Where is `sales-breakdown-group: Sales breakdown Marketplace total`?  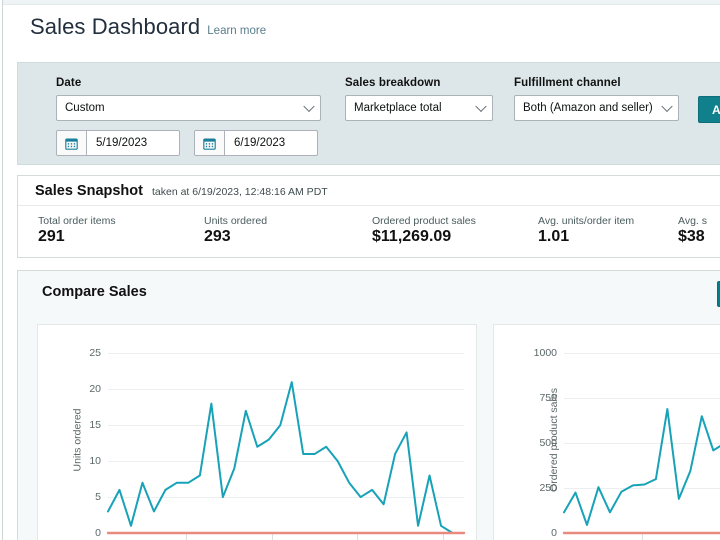 sales-breakdown-group: Sales breakdown Marketplace total is located at coordinates (419, 99).